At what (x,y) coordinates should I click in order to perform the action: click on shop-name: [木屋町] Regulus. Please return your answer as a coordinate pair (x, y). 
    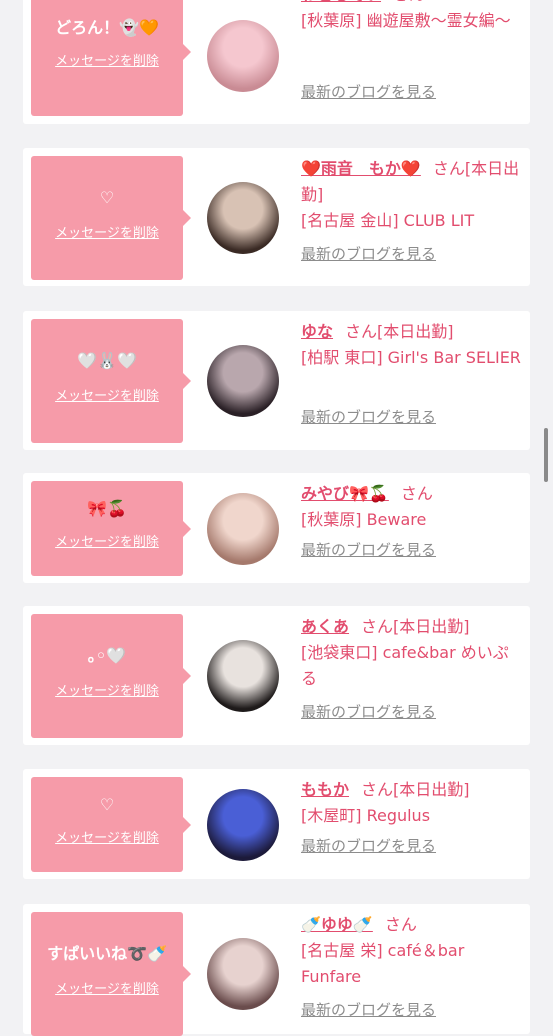
    Looking at the image, I should click on (366, 815).